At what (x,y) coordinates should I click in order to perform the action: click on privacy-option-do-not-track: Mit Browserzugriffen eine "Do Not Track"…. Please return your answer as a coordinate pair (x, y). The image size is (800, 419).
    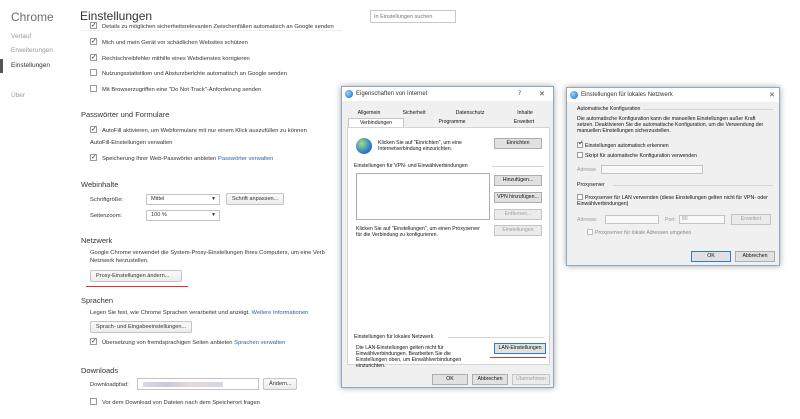
    Looking at the image, I should click on (175, 90).